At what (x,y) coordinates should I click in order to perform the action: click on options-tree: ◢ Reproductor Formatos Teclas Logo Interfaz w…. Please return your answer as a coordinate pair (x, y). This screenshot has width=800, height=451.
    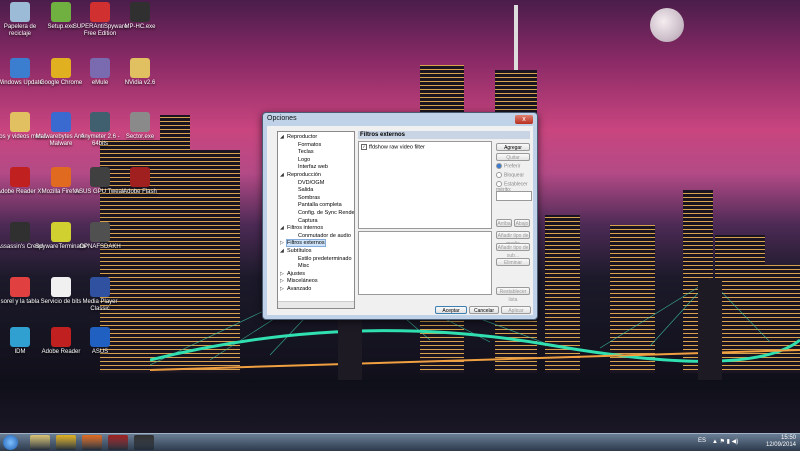
    Looking at the image, I should click on (316, 220).